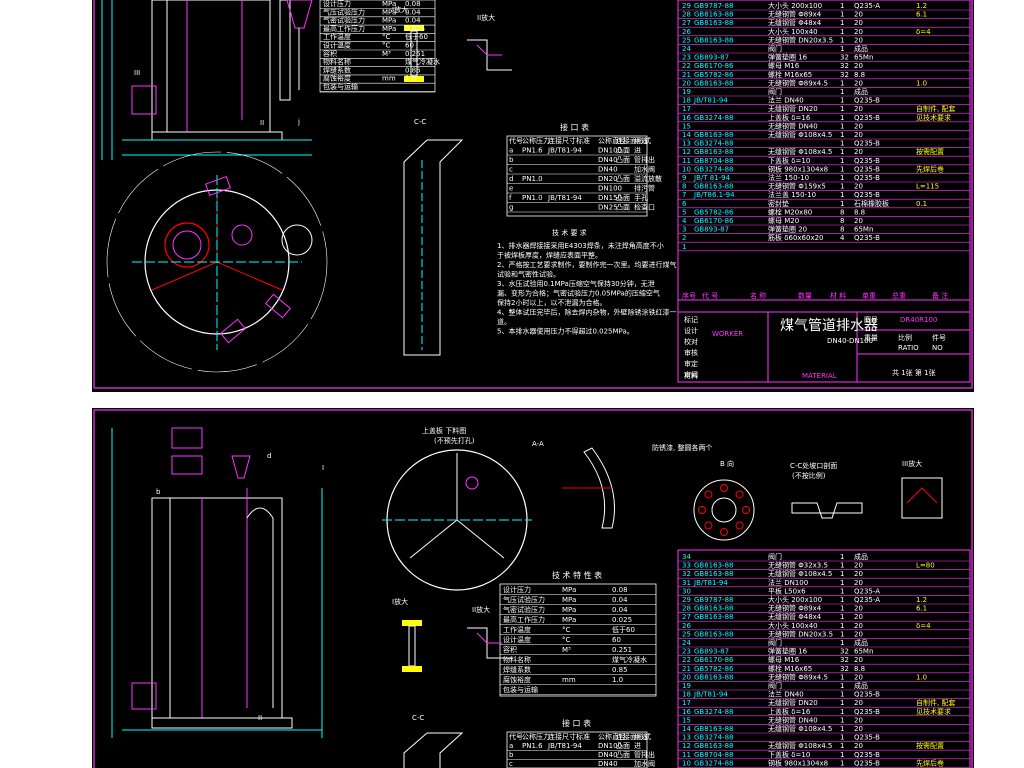 The width and height of the screenshot is (1024, 768). What do you see at coordinates (623, 198) in the screenshot?
I see `nozzle-cell: 凸面` at bounding box center [623, 198].